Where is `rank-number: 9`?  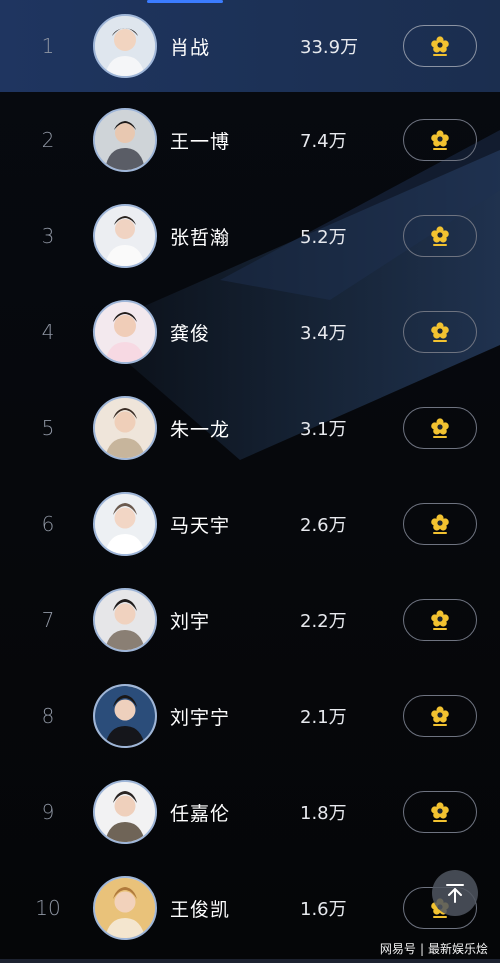 rank-number: 9 is located at coordinates (48, 812).